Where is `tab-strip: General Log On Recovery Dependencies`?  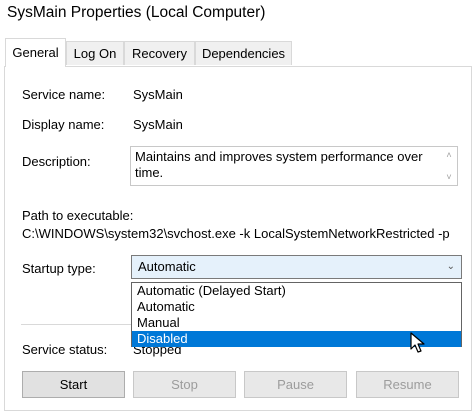 tab-strip: General Log On Recovery Dependencies is located at coordinates (237, 52).